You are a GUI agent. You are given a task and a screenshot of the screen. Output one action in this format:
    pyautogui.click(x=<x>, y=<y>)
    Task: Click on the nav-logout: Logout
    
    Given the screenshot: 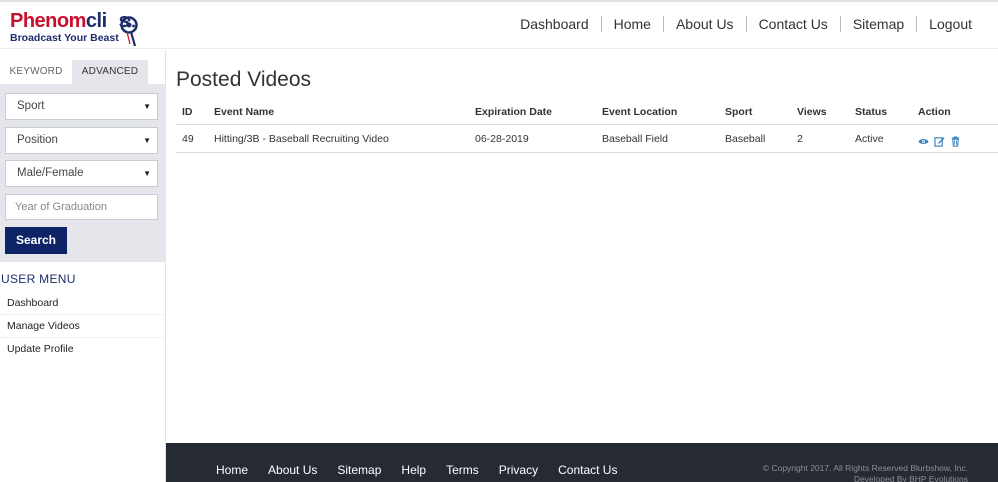 What is the action you would take?
    pyautogui.click(x=950, y=24)
    